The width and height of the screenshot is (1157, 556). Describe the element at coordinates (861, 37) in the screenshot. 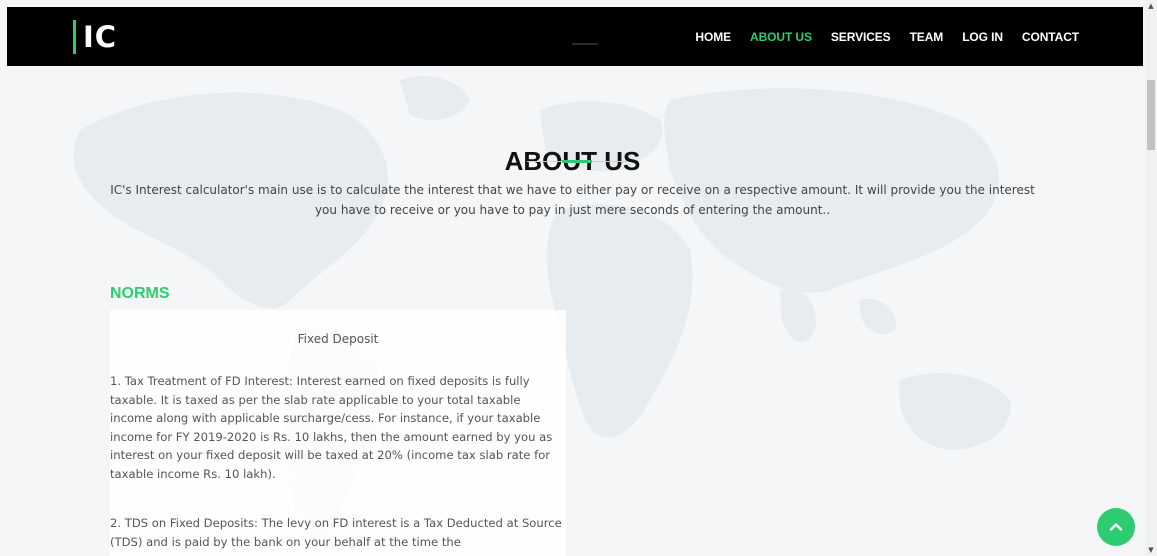

I see `nav-services: SERVICES` at that location.